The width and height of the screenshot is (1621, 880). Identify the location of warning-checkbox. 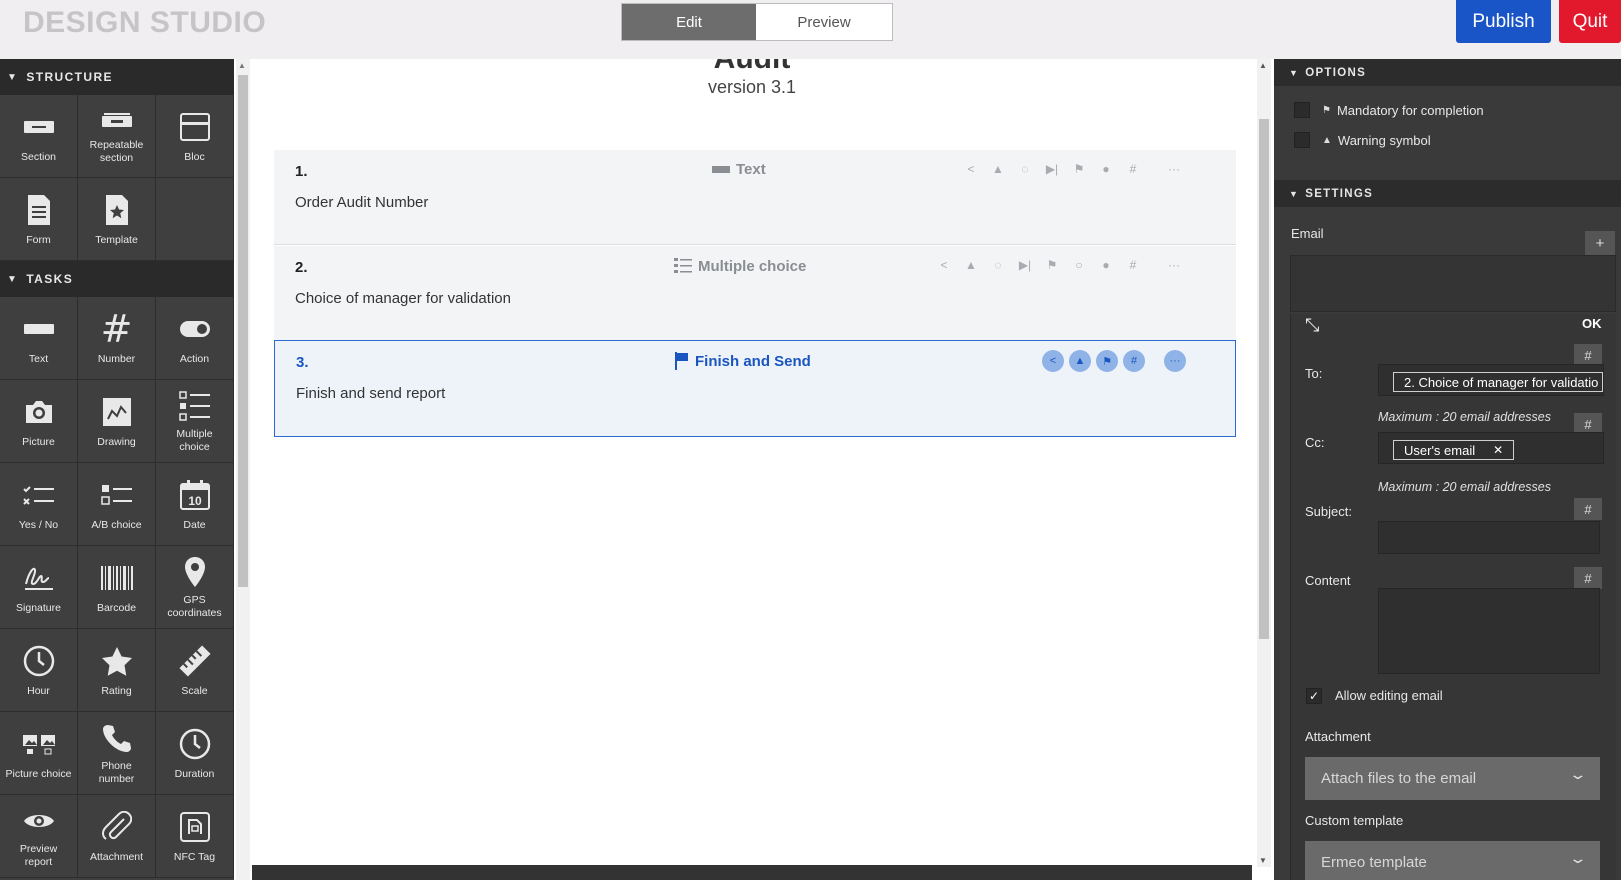
(1302, 140).